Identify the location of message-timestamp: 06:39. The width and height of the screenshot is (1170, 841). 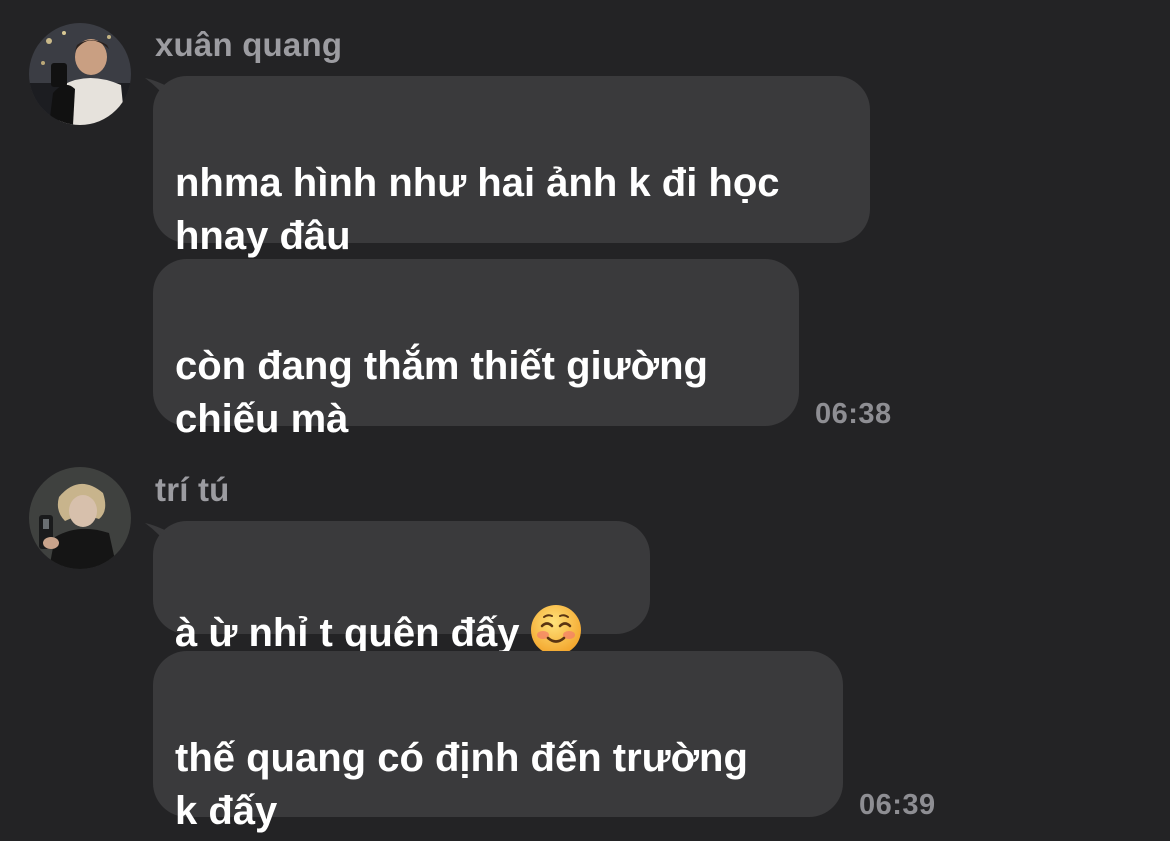
(897, 805).